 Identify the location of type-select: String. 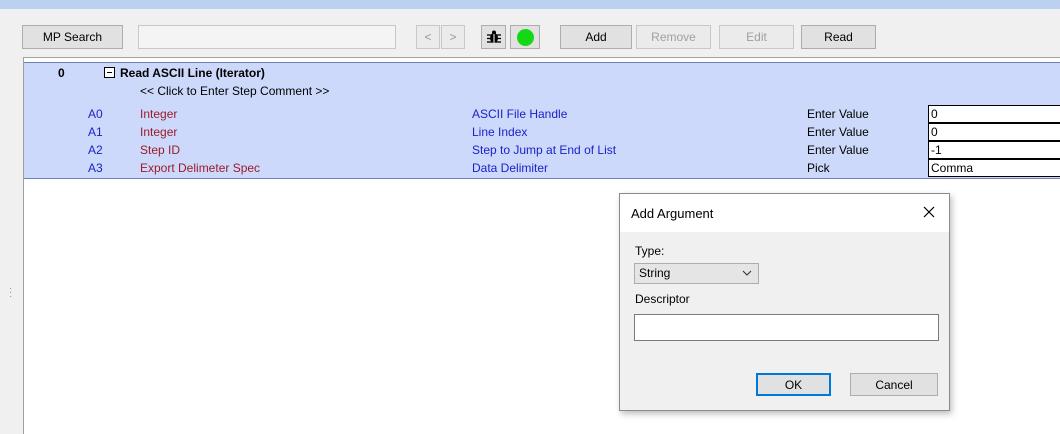
(696, 273).